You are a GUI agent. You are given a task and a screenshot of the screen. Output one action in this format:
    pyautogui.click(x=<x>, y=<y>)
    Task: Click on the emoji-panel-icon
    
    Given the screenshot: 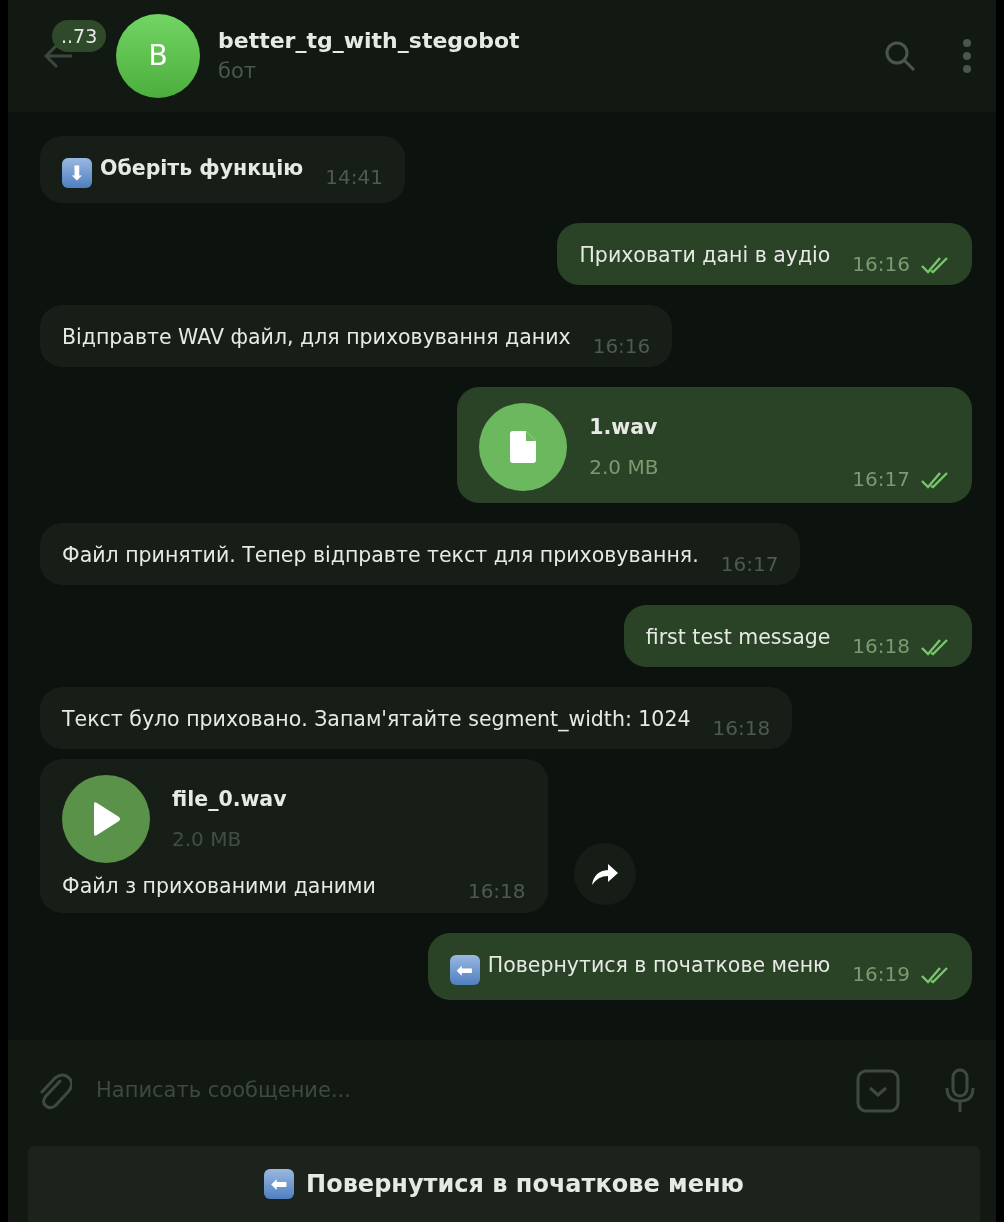 What is the action you would take?
    pyautogui.click(x=878, y=1091)
    